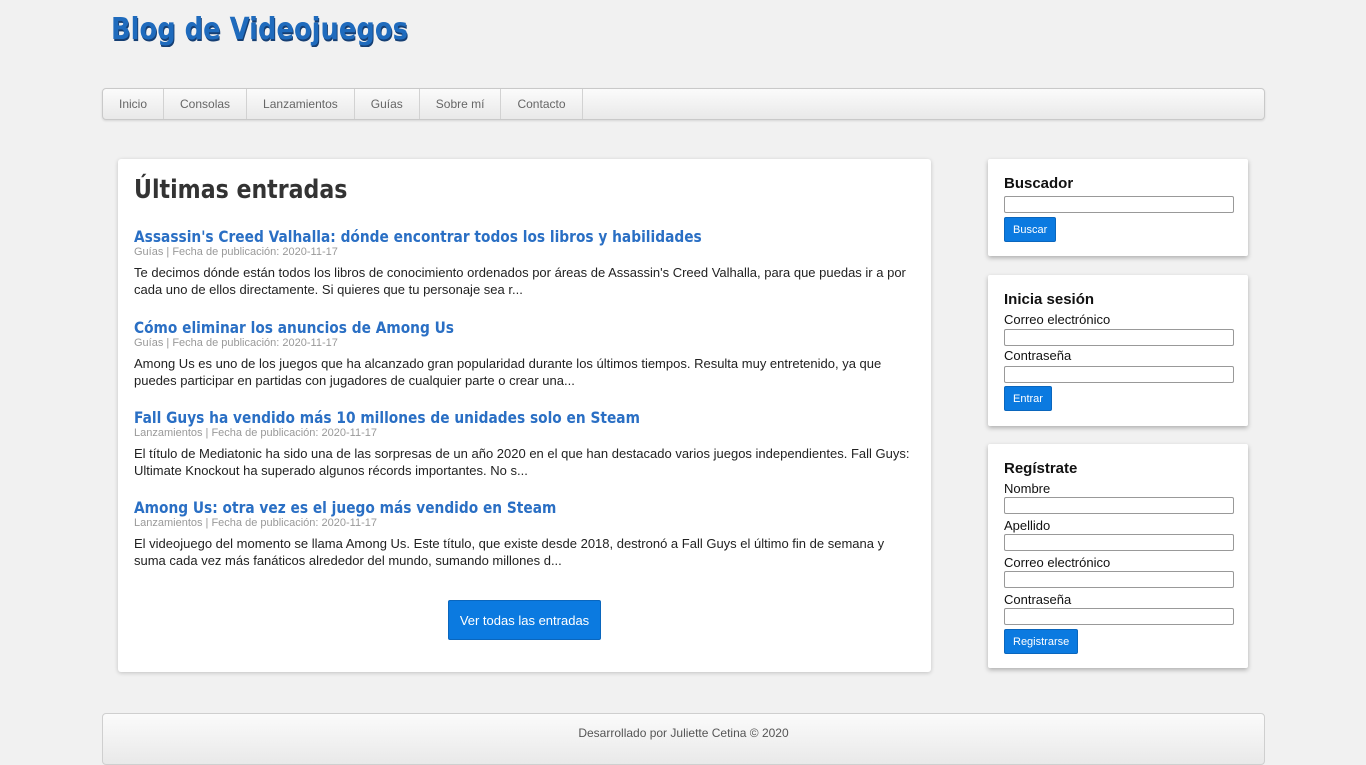 The image size is (1366, 765). What do you see at coordinates (1038, 355) in the screenshot?
I see `login-password-label: Contraseña` at bounding box center [1038, 355].